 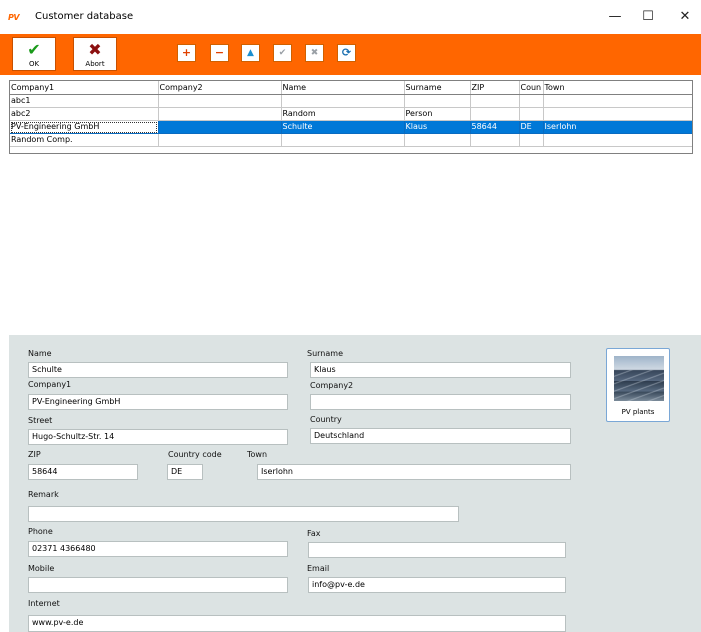 What do you see at coordinates (639, 378) in the screenshot?
I see `solar-panel-image` at bounding box center [639, 378].